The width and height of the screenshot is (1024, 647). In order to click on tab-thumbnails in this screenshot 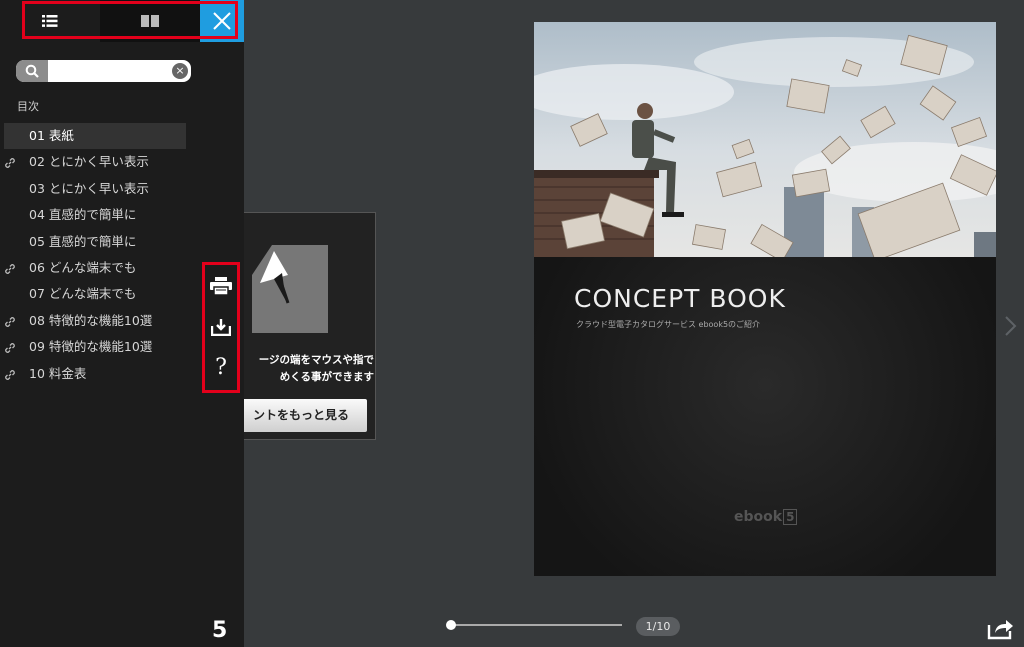, I will do `click(150, 21)`.